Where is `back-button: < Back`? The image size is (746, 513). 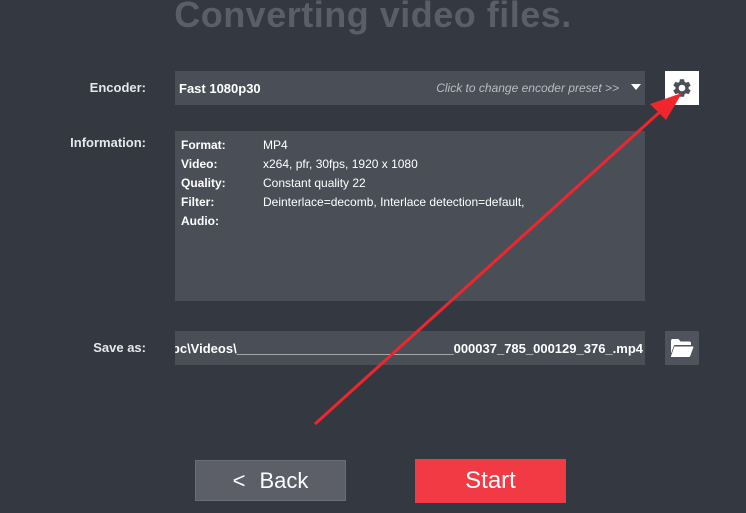
back-button: < Back is located at coordinates (270, 480).